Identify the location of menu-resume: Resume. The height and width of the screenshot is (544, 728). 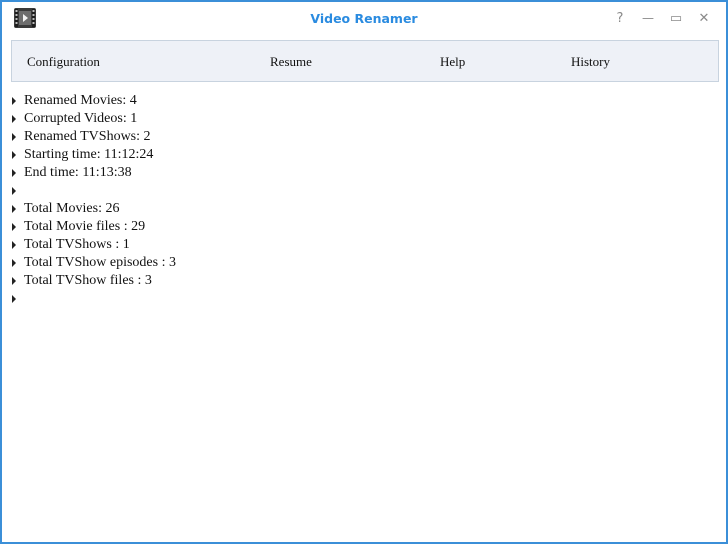
(291, 62).